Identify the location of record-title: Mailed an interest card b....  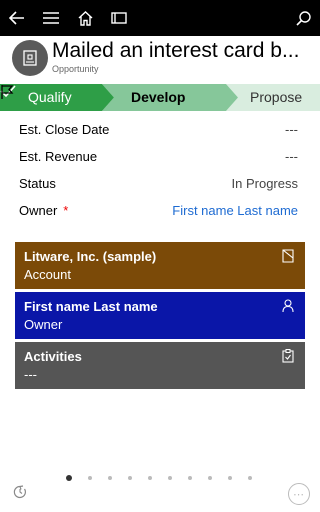
(176, 50).